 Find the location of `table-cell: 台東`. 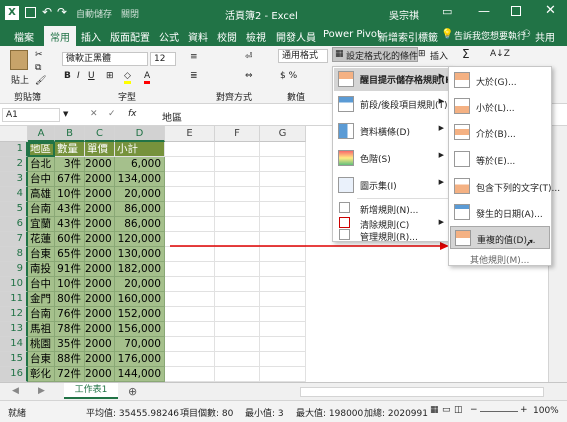

table-cell: 台東 is located at coordinates (41, 359).